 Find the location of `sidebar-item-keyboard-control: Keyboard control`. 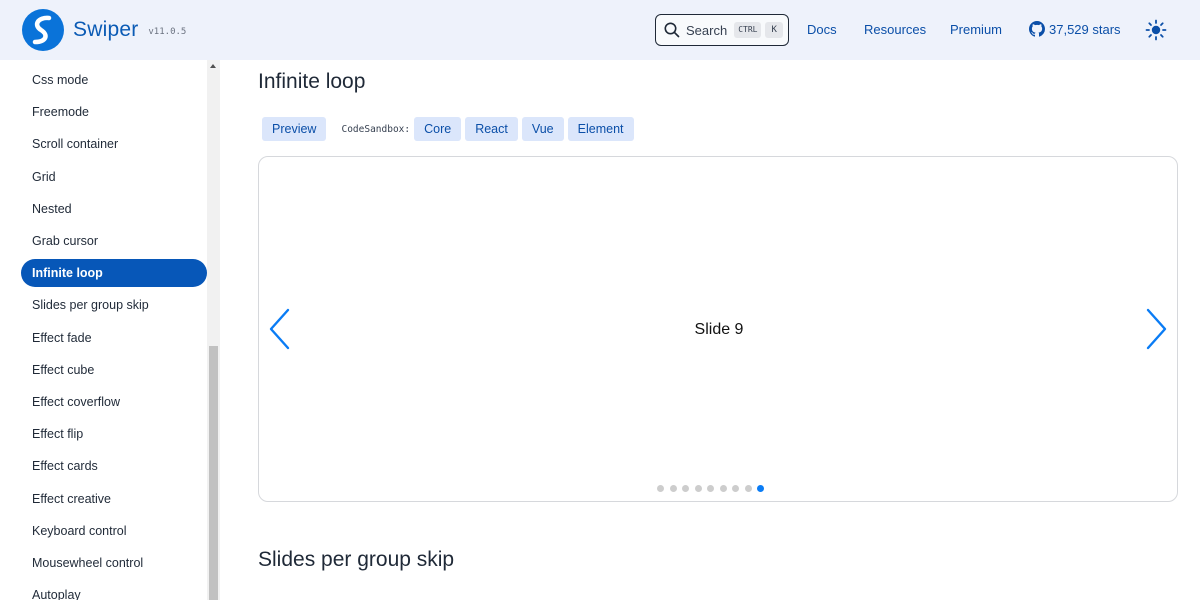

sidebar-item-keyboard-control: Keyboard control is located at coordinates (114, 531).